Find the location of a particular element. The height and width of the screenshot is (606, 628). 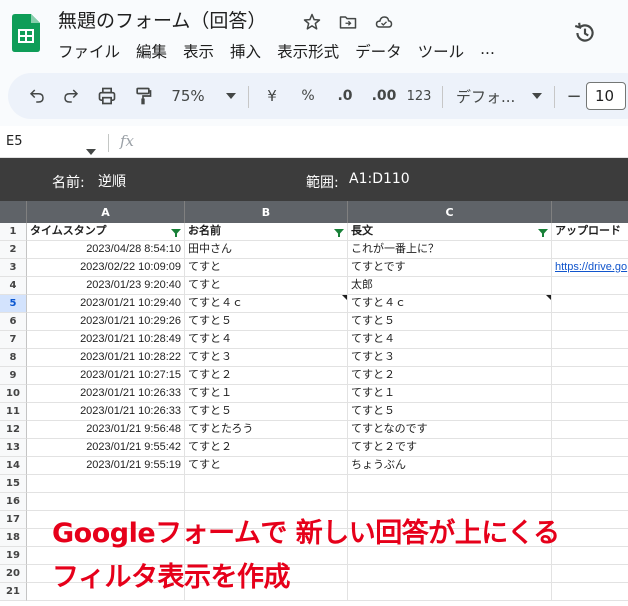

table-cell: ちょうぶん is located at coordinates (450, 466).